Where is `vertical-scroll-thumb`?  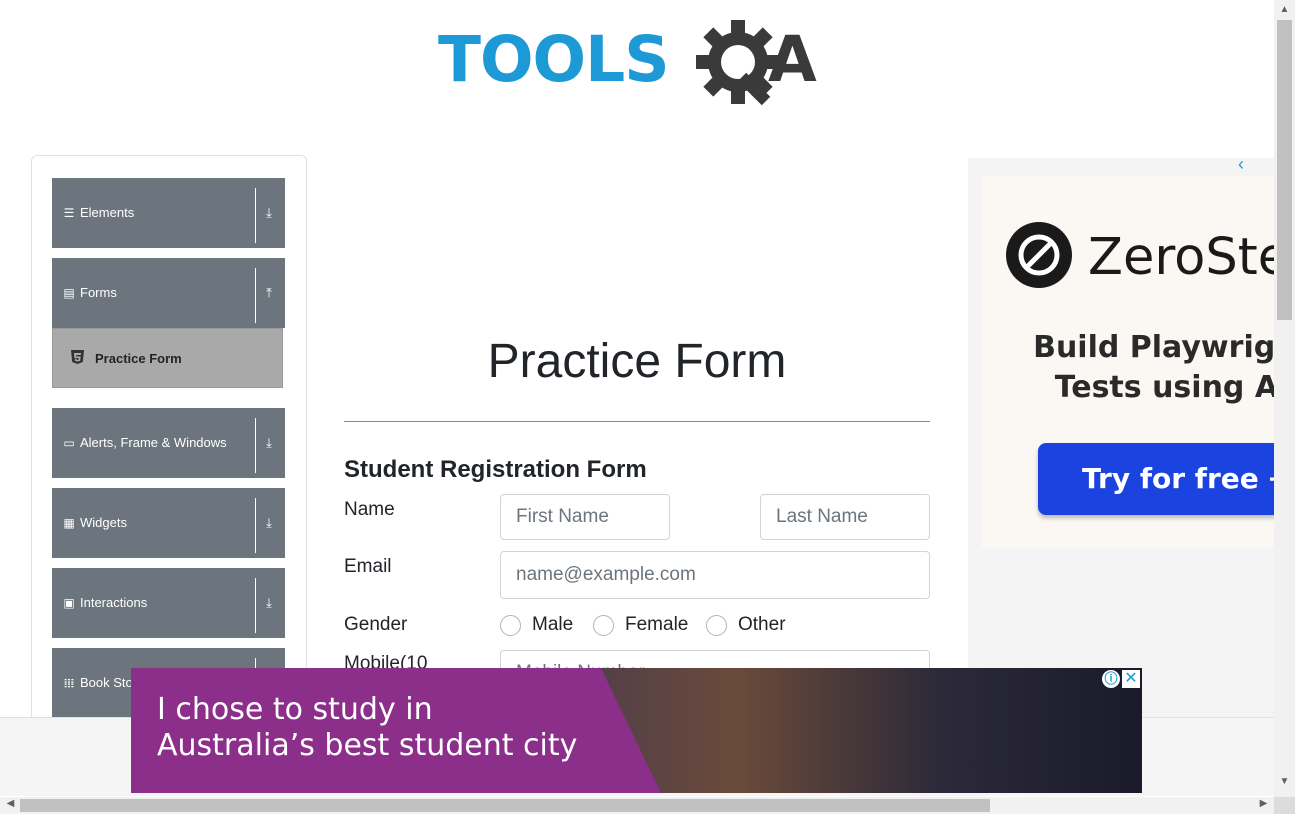 vertical-scroll-thumb is located at coordinates (1284, 170).